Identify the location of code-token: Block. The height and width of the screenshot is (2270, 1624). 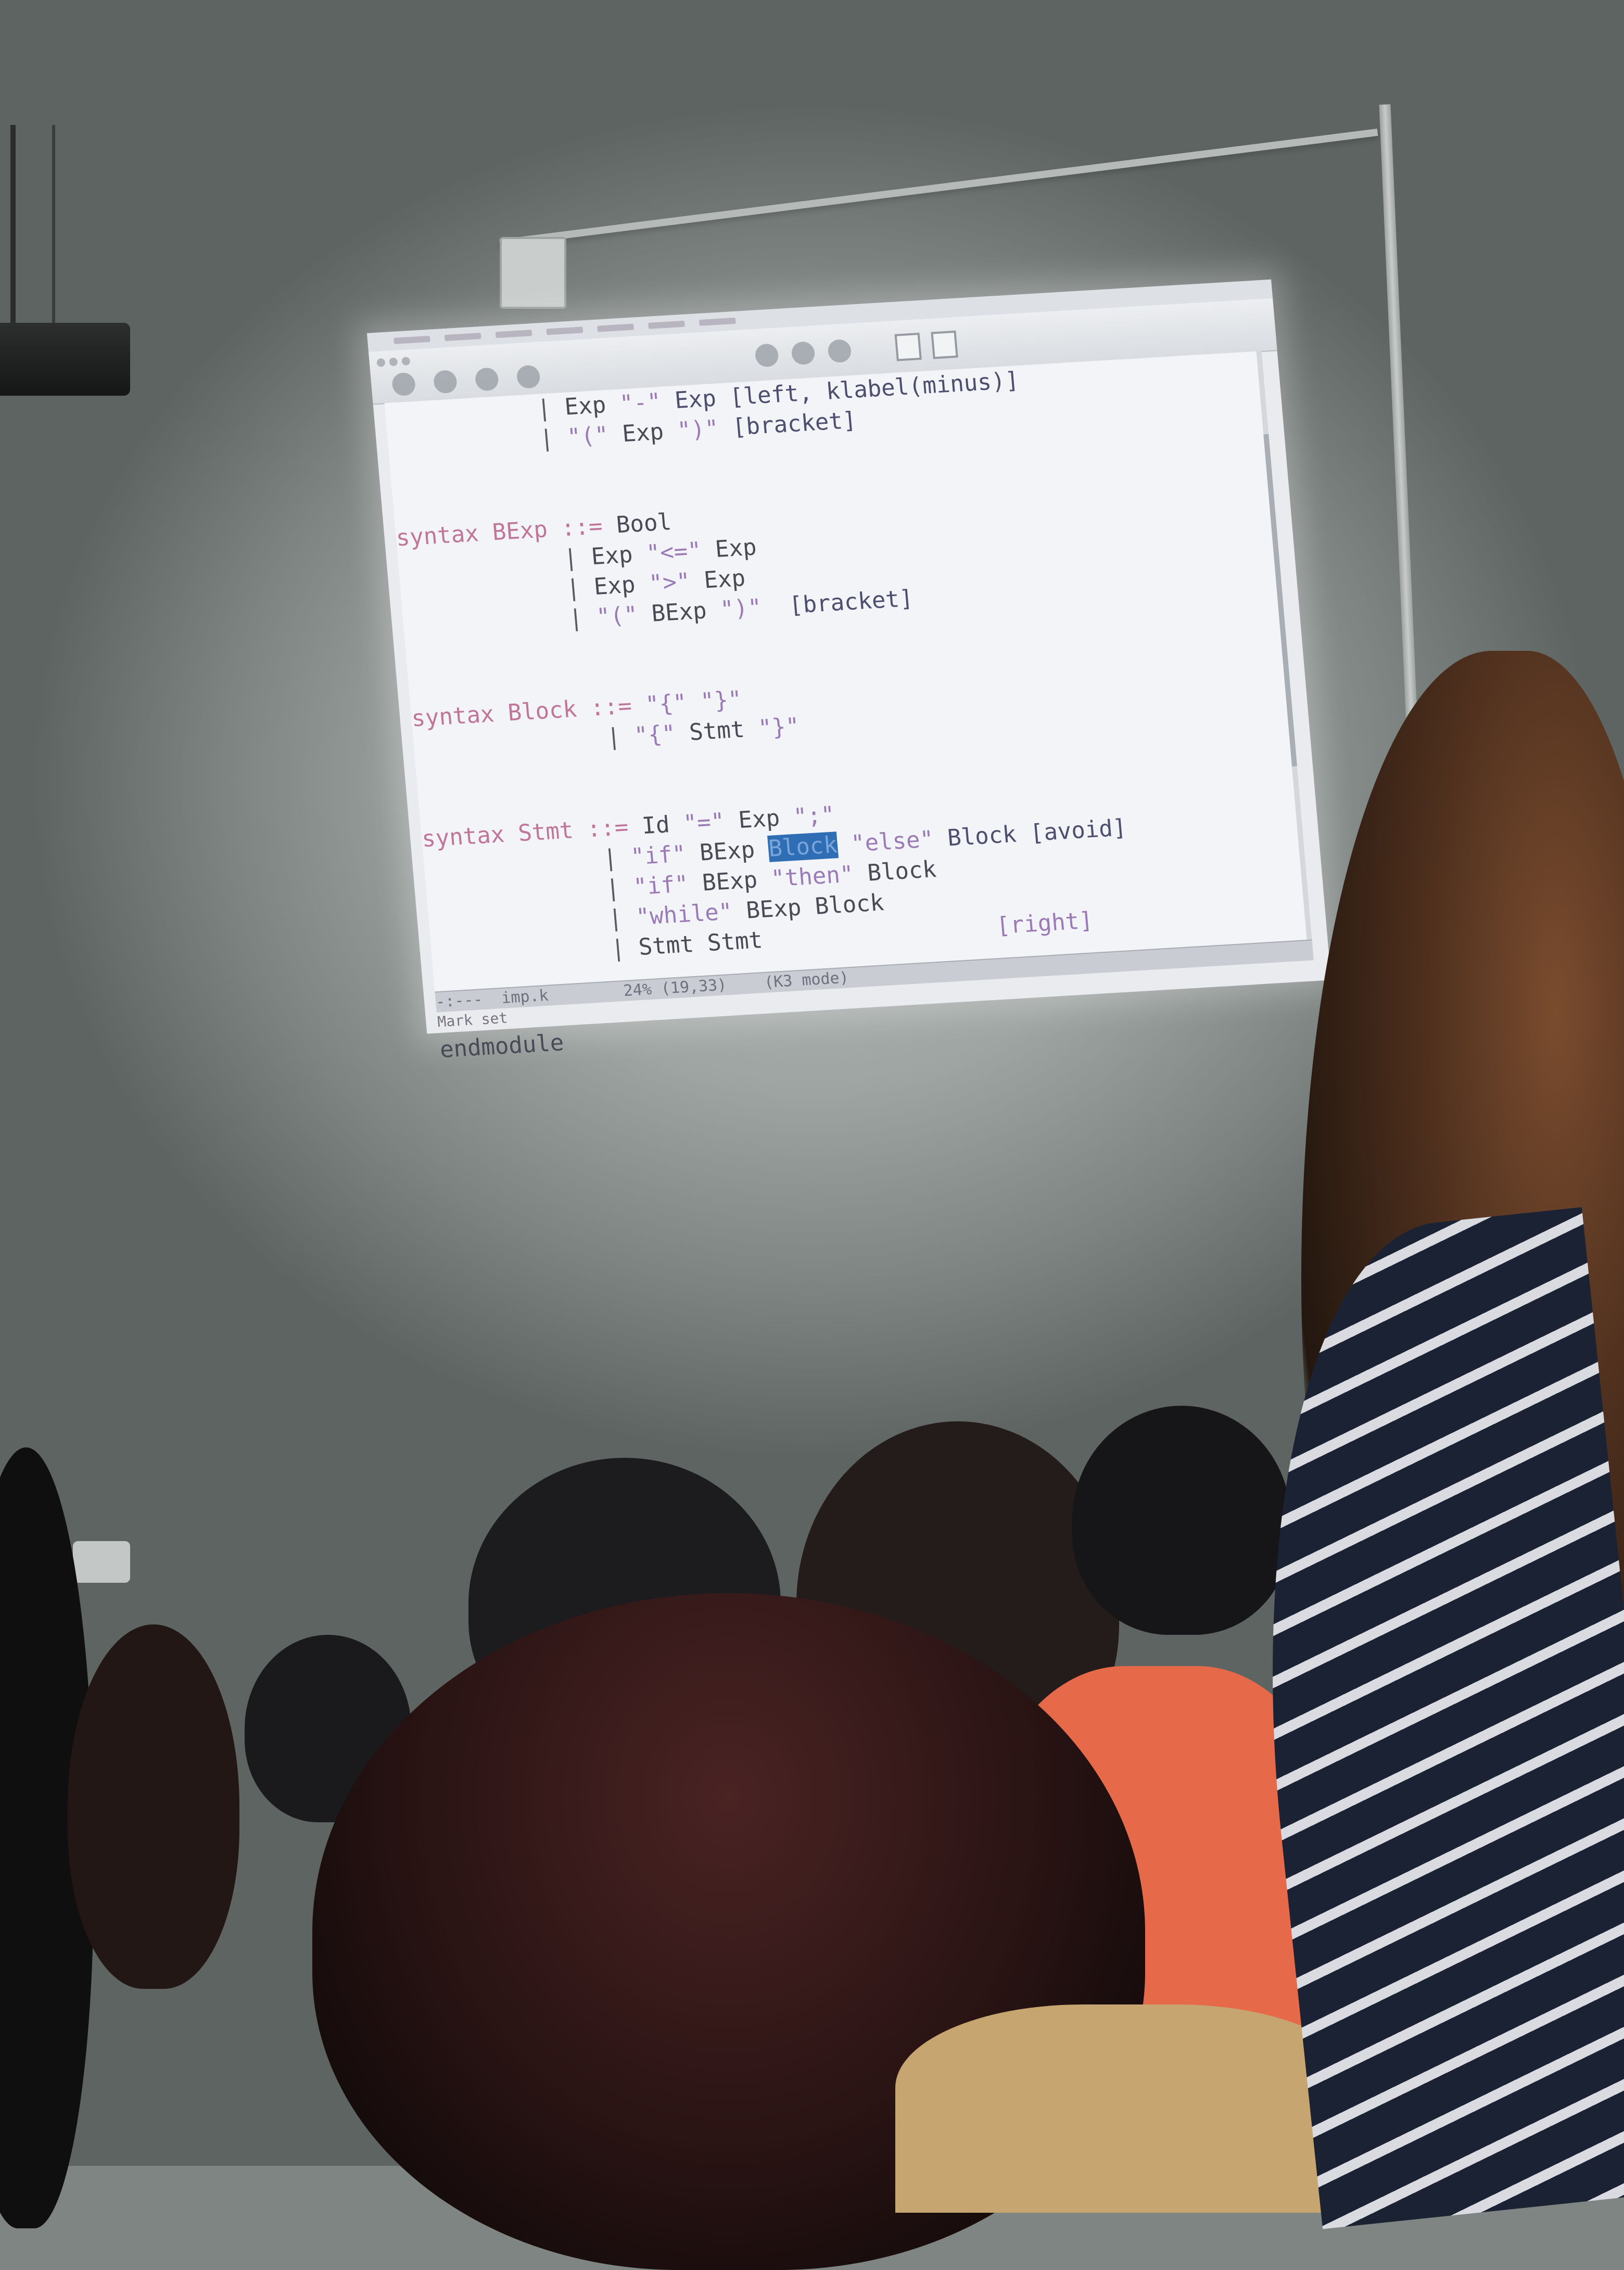
(895, 872).